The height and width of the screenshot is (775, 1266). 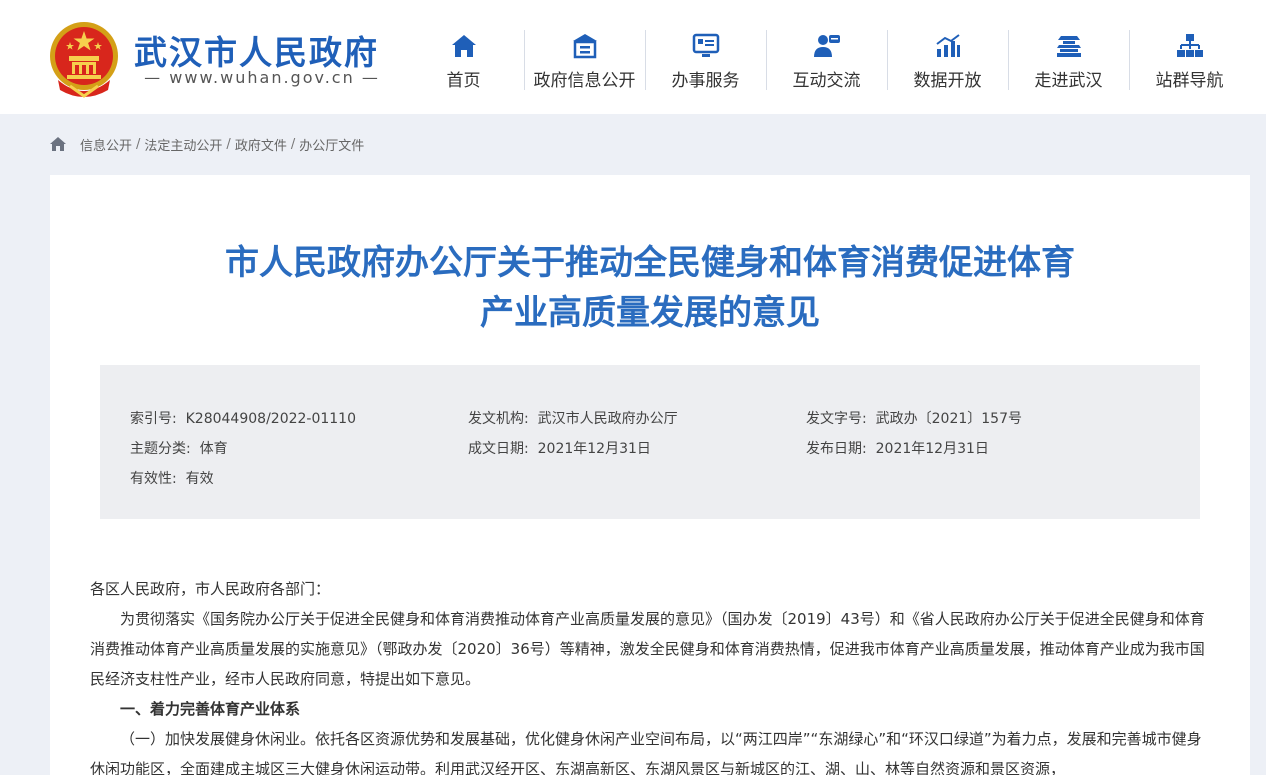 What do you see at coordinates (826, 46) in the screenshot?
I see `interaction-icon` at bounding box center [826, 46].